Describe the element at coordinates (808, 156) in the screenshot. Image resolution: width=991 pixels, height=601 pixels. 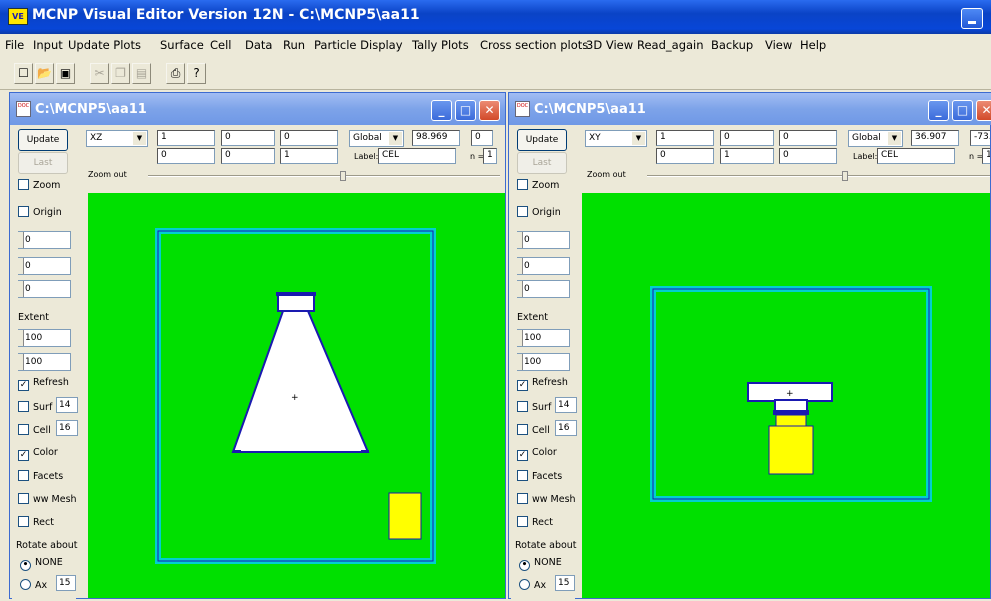
I see `basis-r2-c3: 0` at that location.